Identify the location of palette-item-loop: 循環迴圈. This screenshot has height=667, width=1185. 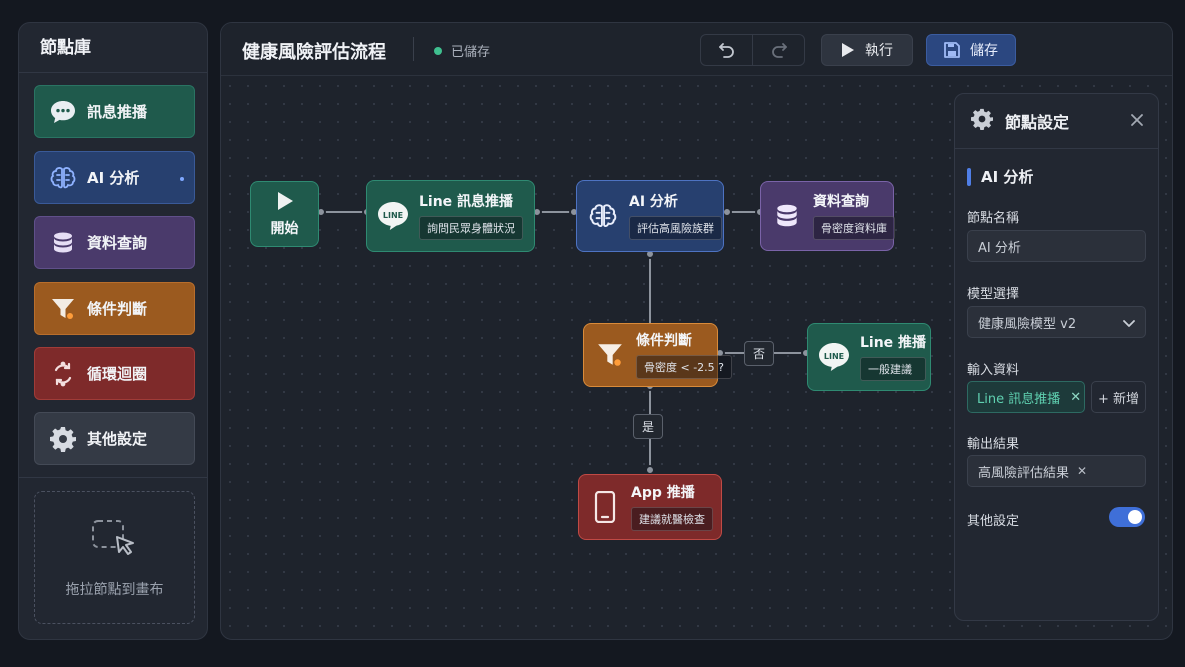
(114, 373).